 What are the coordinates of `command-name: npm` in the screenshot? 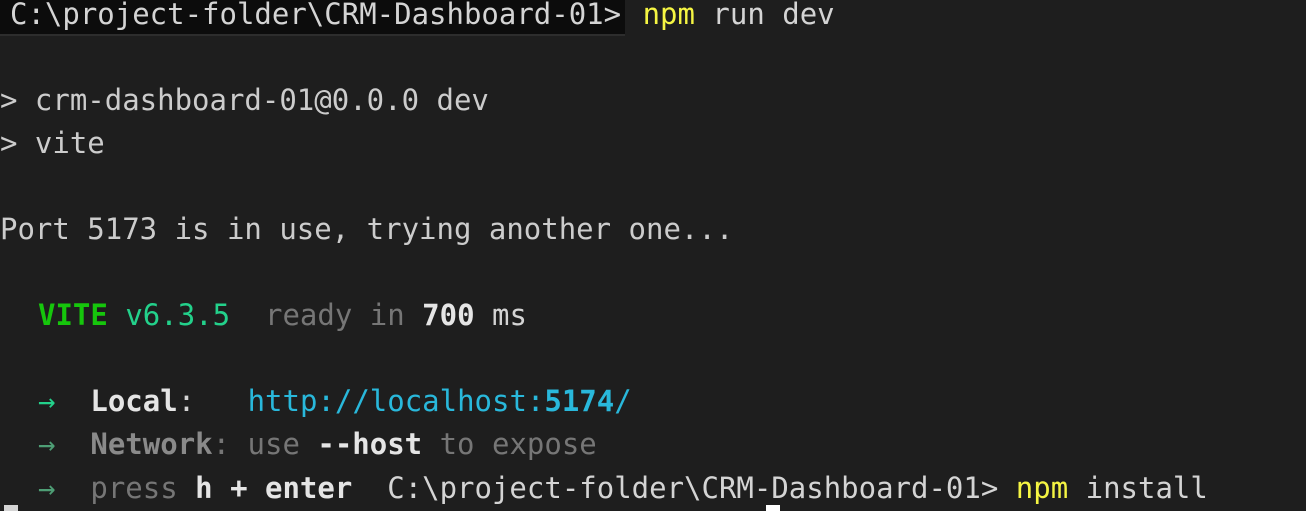 It's located at (668, 15).